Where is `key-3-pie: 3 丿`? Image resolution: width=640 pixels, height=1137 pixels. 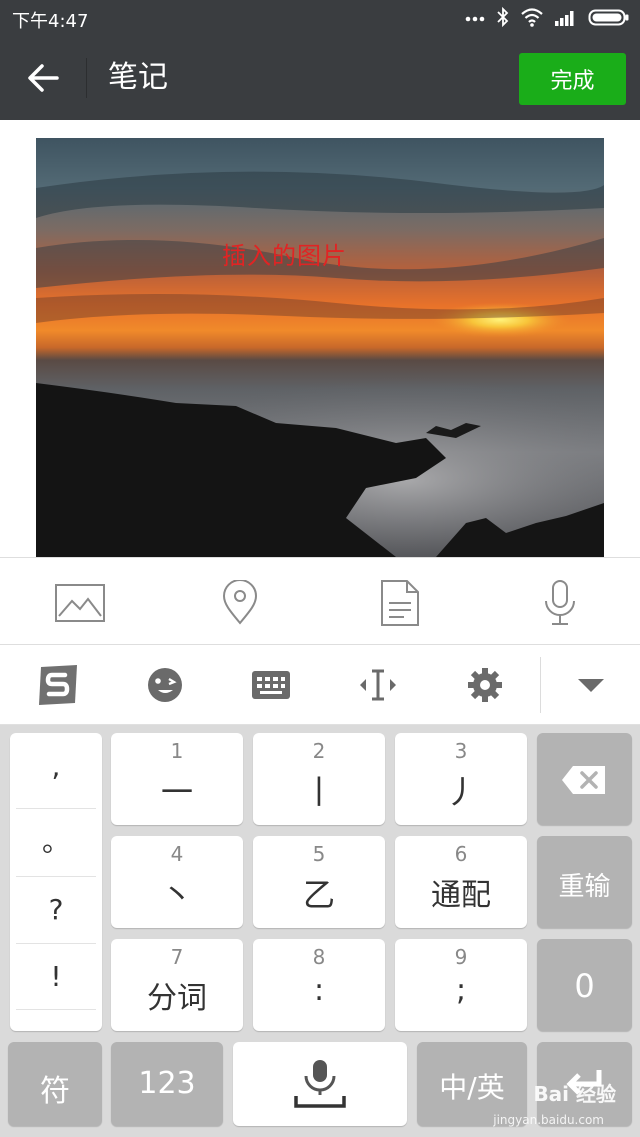
key-3-pie: 3 丿 is located at coordinates (461, 779).